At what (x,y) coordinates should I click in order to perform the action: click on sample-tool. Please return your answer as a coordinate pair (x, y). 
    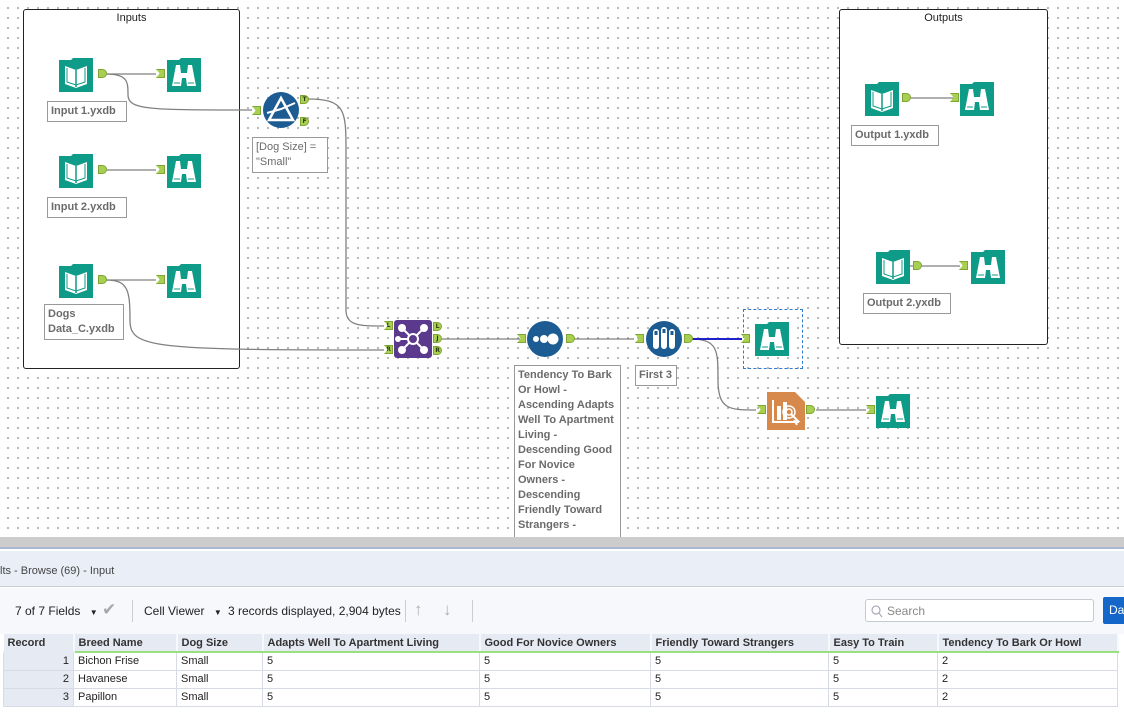
    Looking at the image, I should click on (664, 339).